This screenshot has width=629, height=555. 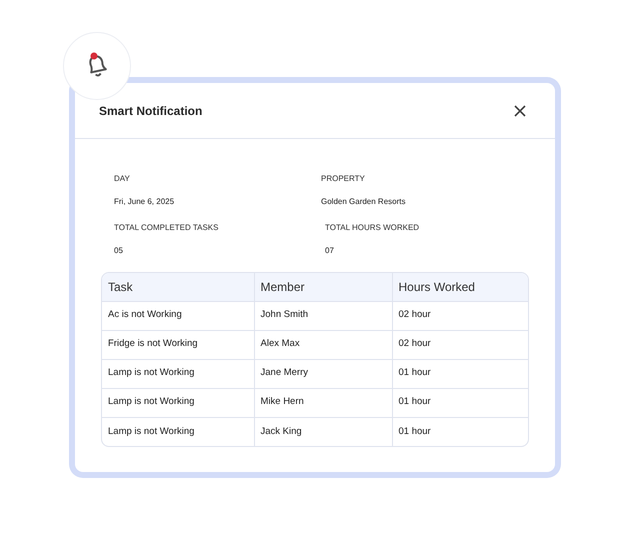 What do you see at coordinates (323, 344) in the screenshot?
I see `table-cell: Alex Max` at bounding box center [323, 344].